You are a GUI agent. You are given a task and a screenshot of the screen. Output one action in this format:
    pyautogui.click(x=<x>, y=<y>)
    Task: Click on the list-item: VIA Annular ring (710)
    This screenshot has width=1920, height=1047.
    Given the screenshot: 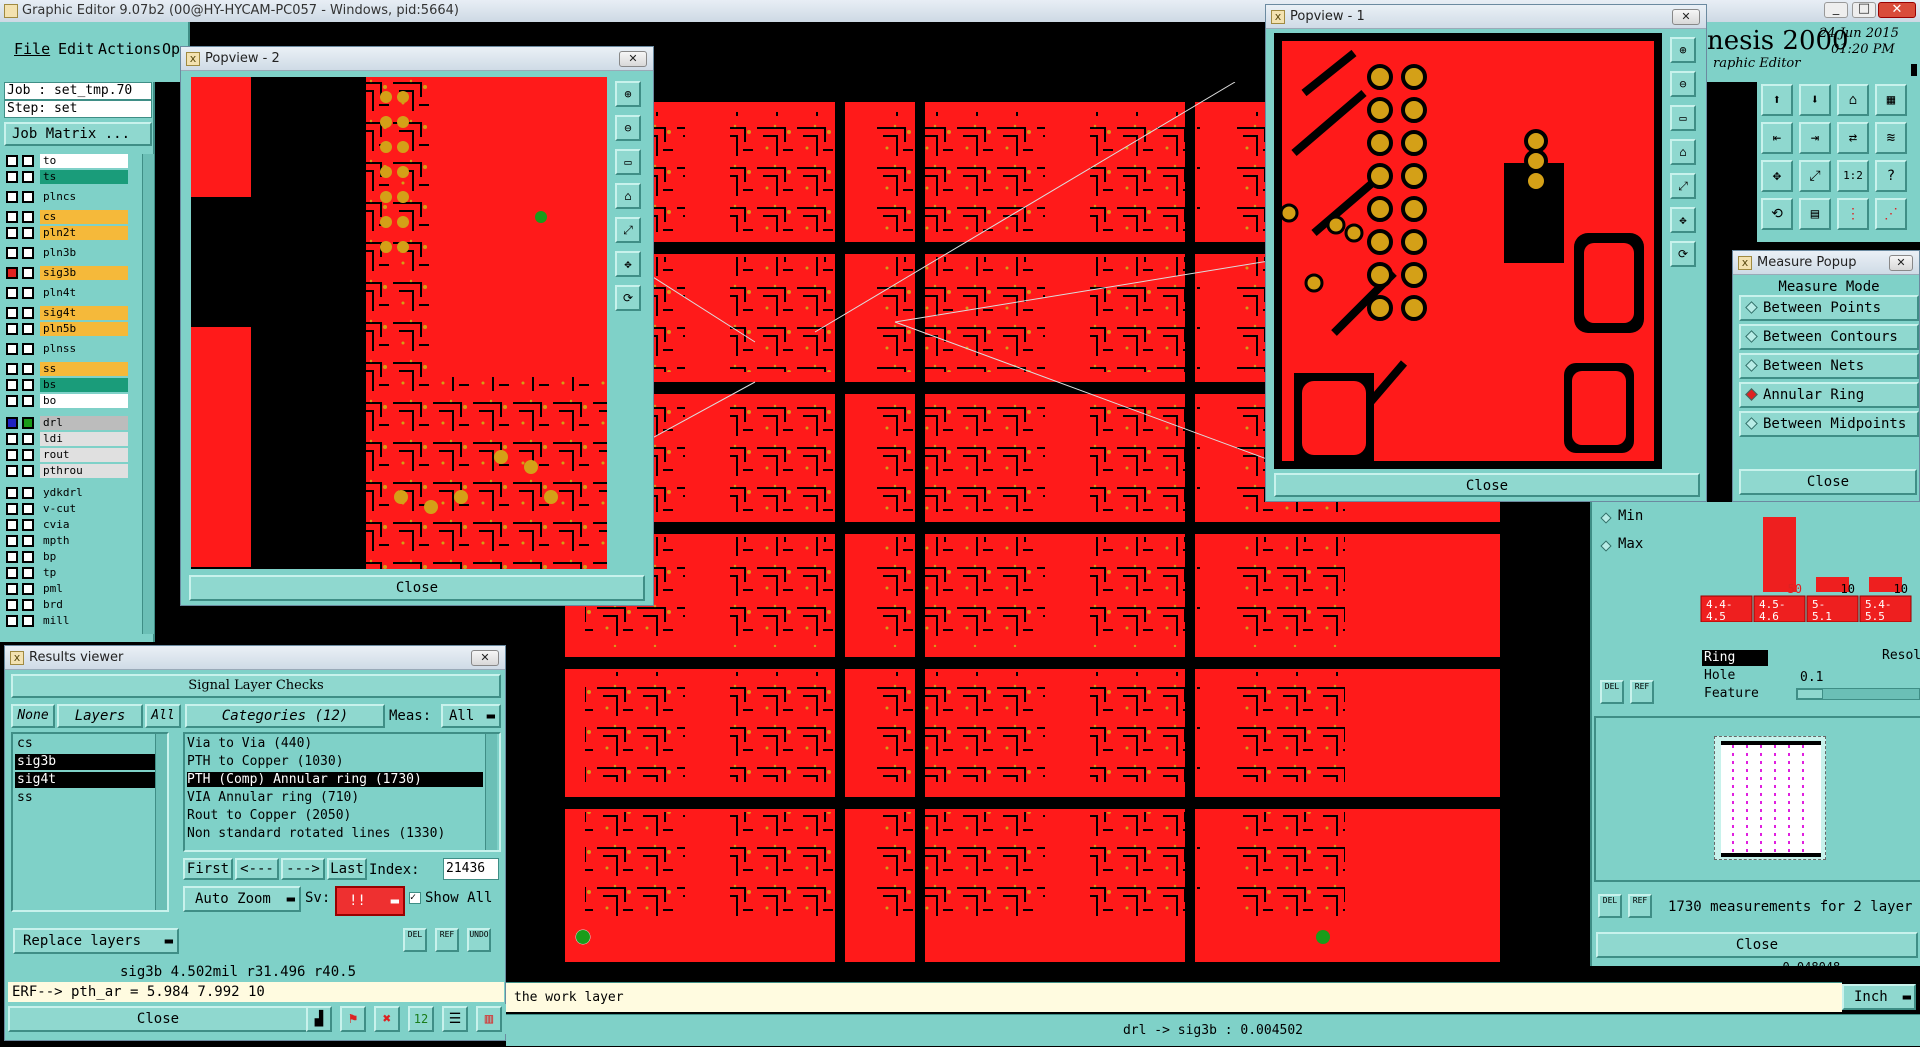 What is the action you would take?
    pyautogui.click(x=273, y=797)
    